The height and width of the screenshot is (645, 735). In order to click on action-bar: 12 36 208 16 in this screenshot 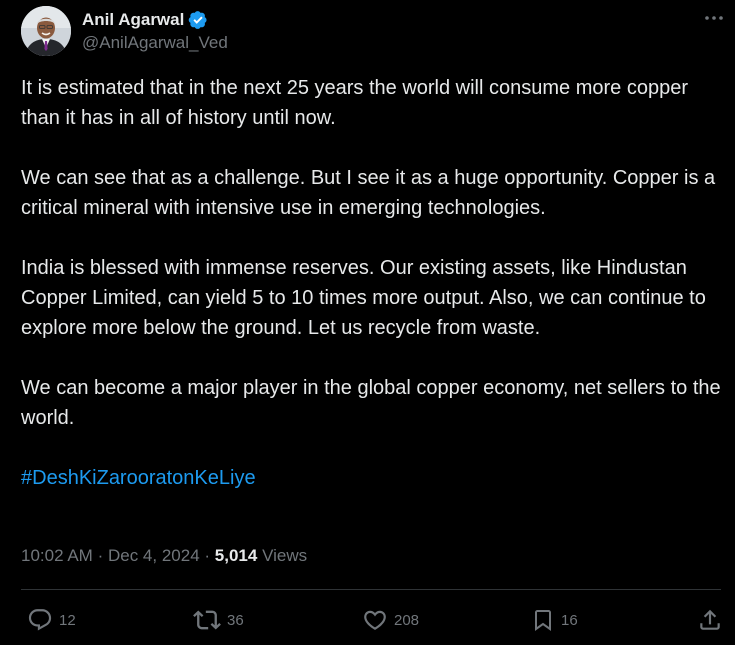, I will do `click(367, 620)`.